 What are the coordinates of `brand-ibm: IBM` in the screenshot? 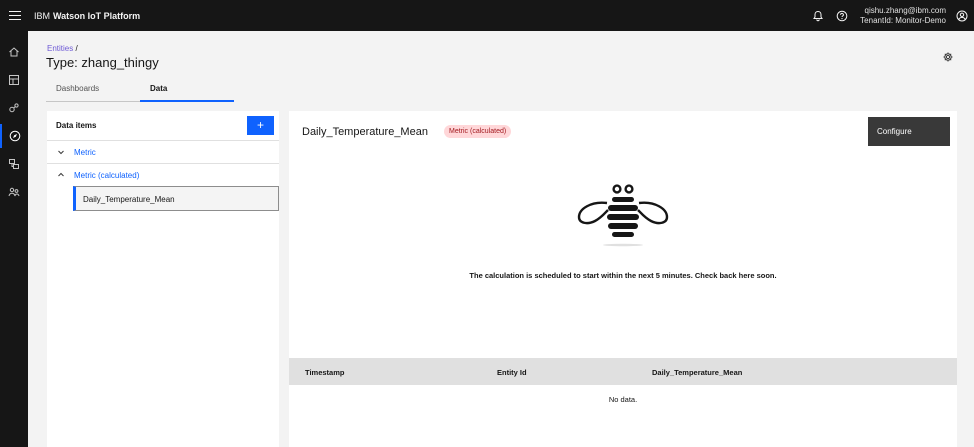 It's located at (42, 15).